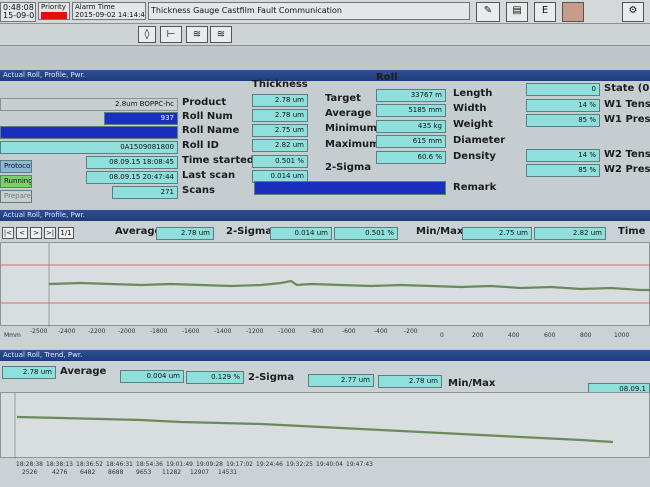  Describe the element at coordinates (149, 464) in the screenshot. I see `trend-time-tick: 18:54:36` at that location.